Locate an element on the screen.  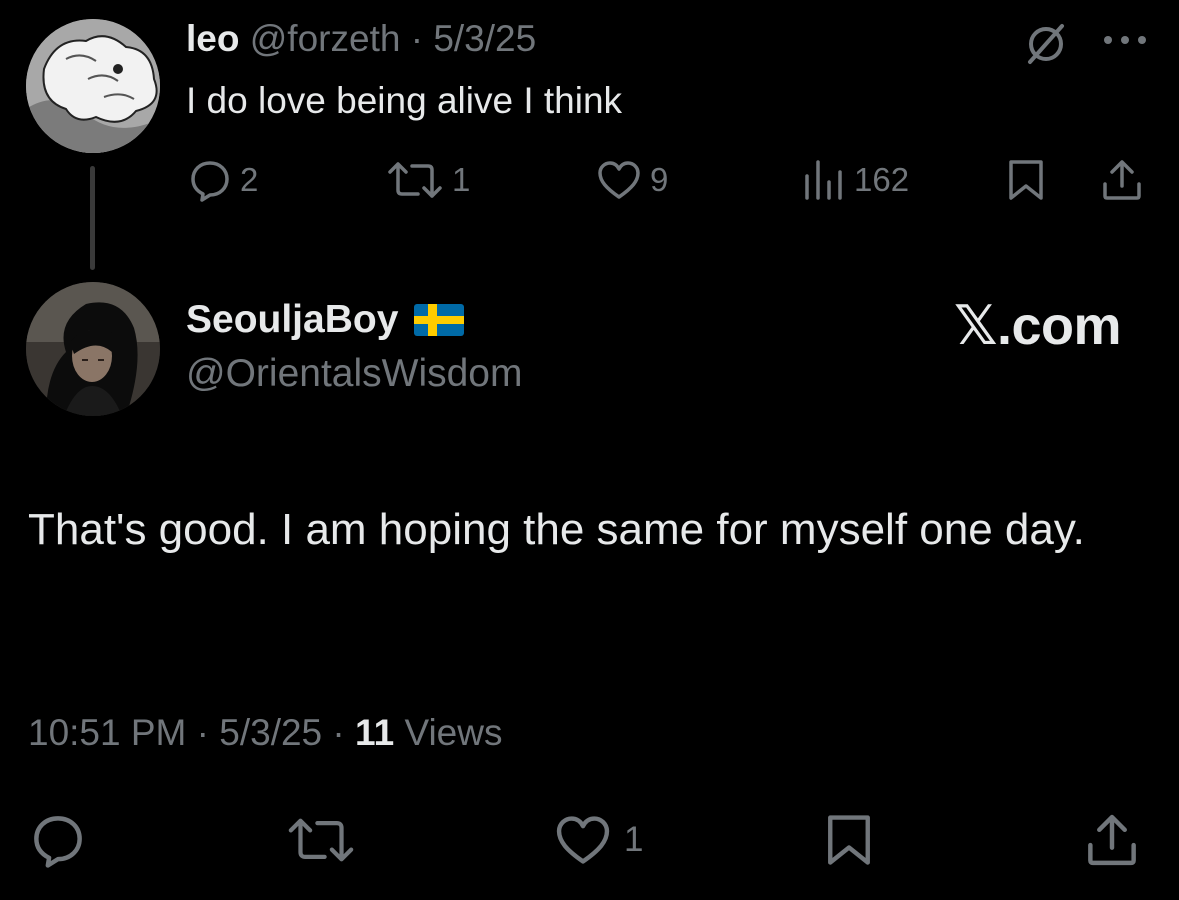
x-com-watermark: 𝕏.com is located at coordinates (1037, 326).